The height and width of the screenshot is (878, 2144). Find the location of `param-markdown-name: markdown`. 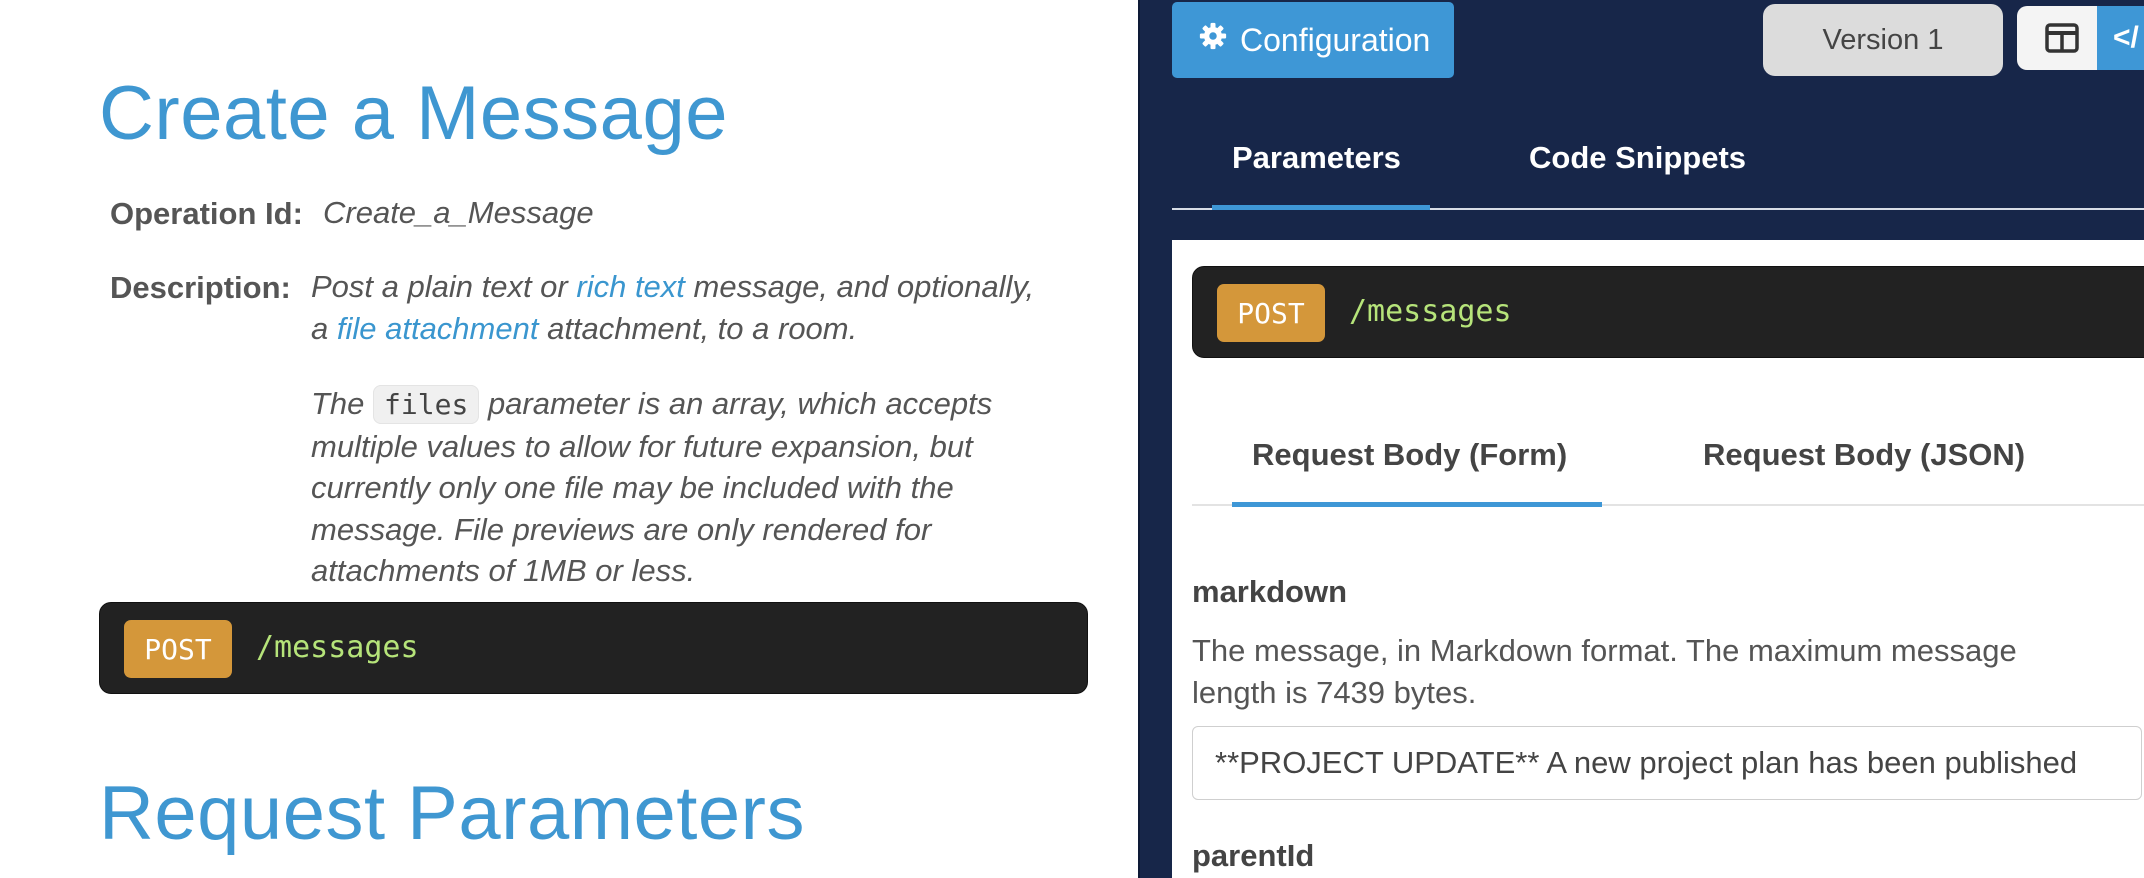

param-markdown-name: markdown is located at coordinates (1270, 591).